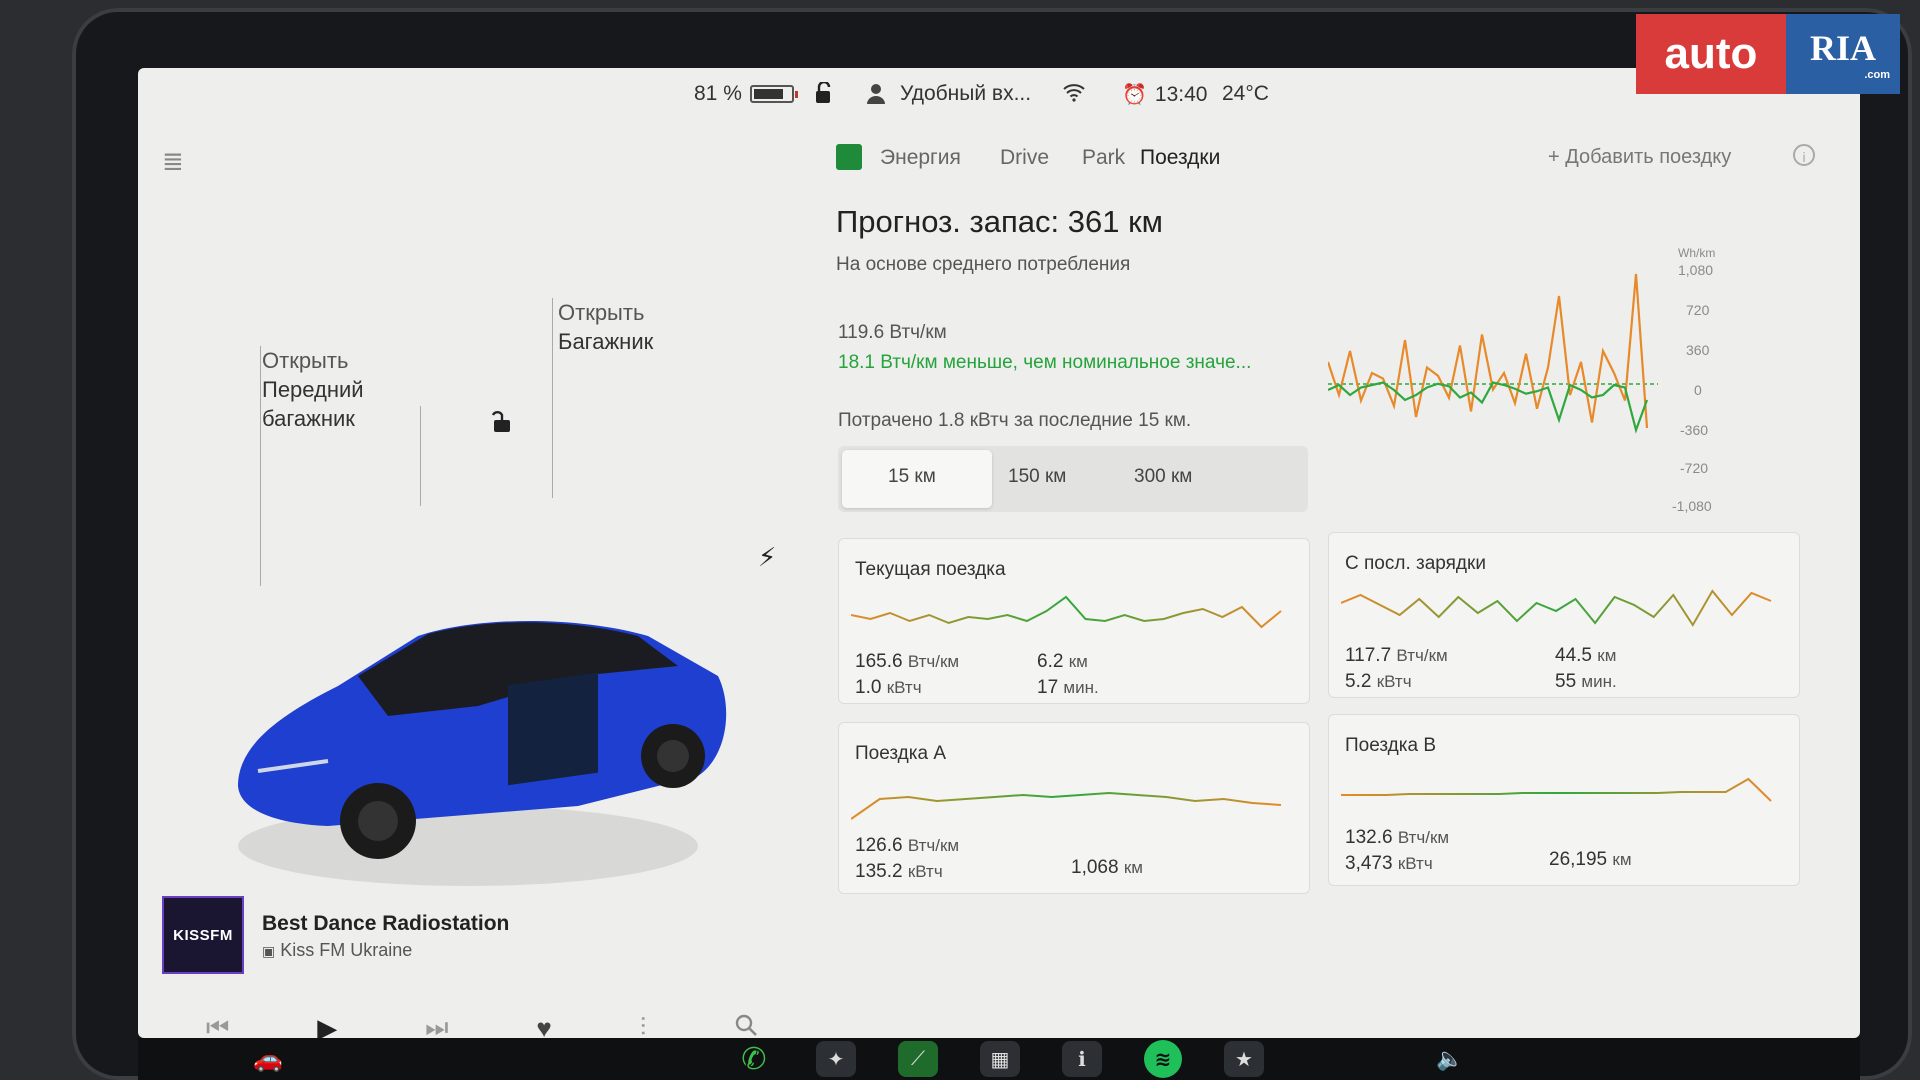 The width and height of the screenshot is (1920, 1080). What do you see at coordinates (836, 1059) in the screenshot?
I see `toybox-icon: ✦` at bounding box center [836, 1059].